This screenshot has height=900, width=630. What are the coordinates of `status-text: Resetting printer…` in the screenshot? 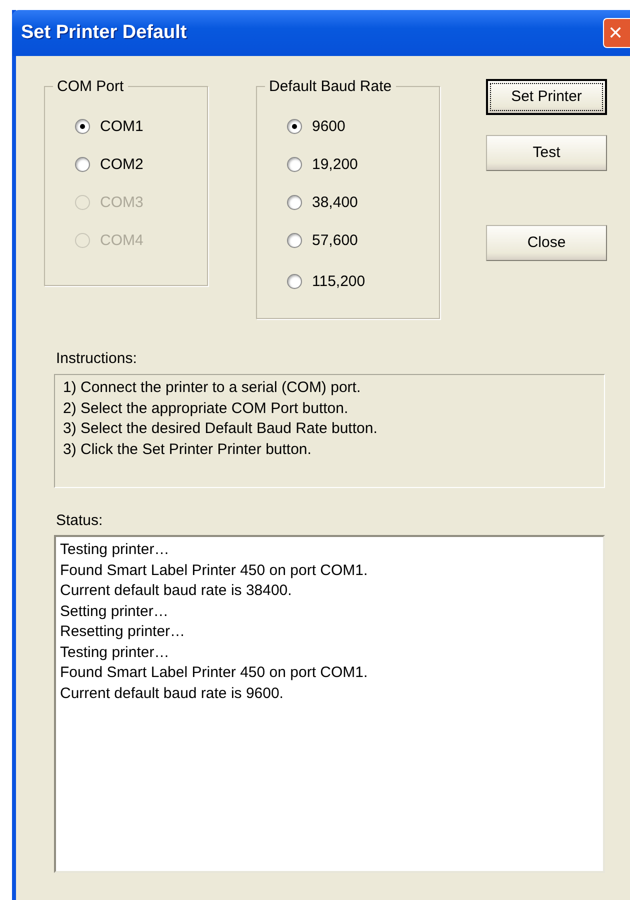 It's located at (123, 632).